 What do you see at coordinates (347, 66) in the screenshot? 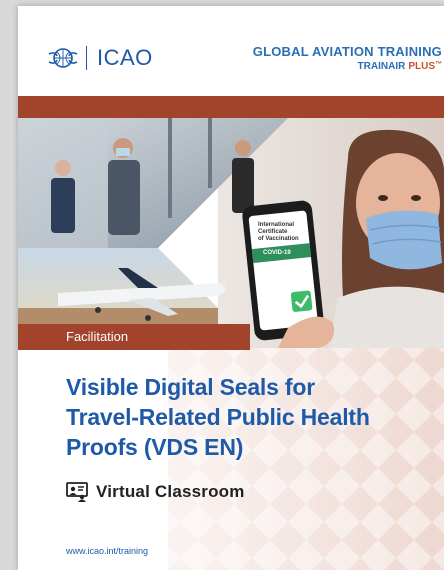
I see `program-subtitle: TRAINAIR PLUS™` at bounding box center [347, 66].